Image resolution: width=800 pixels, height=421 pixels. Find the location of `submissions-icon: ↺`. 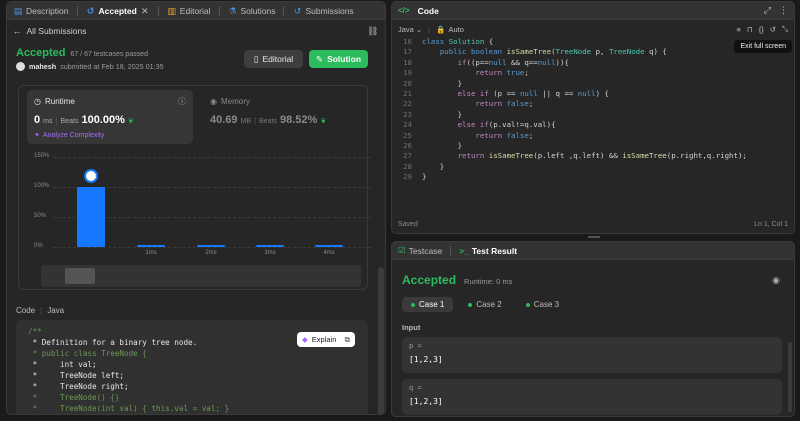

submissions-icon: ↺ is located at coordinates (297, 10).